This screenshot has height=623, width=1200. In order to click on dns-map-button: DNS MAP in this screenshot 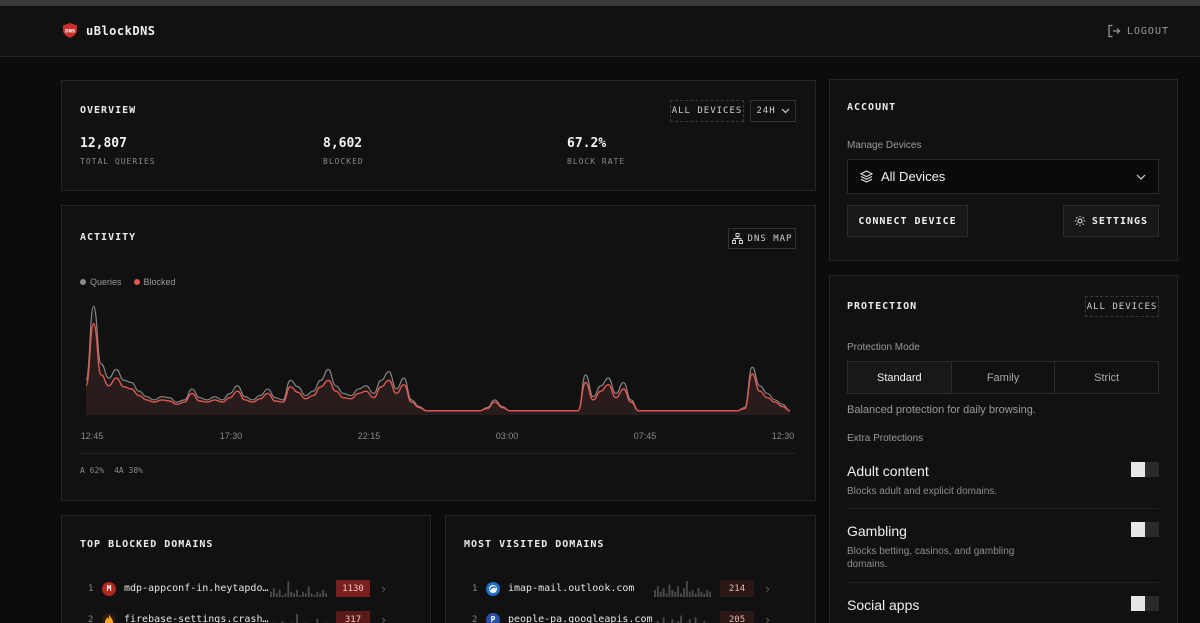, I will do `click(762, 238)`.